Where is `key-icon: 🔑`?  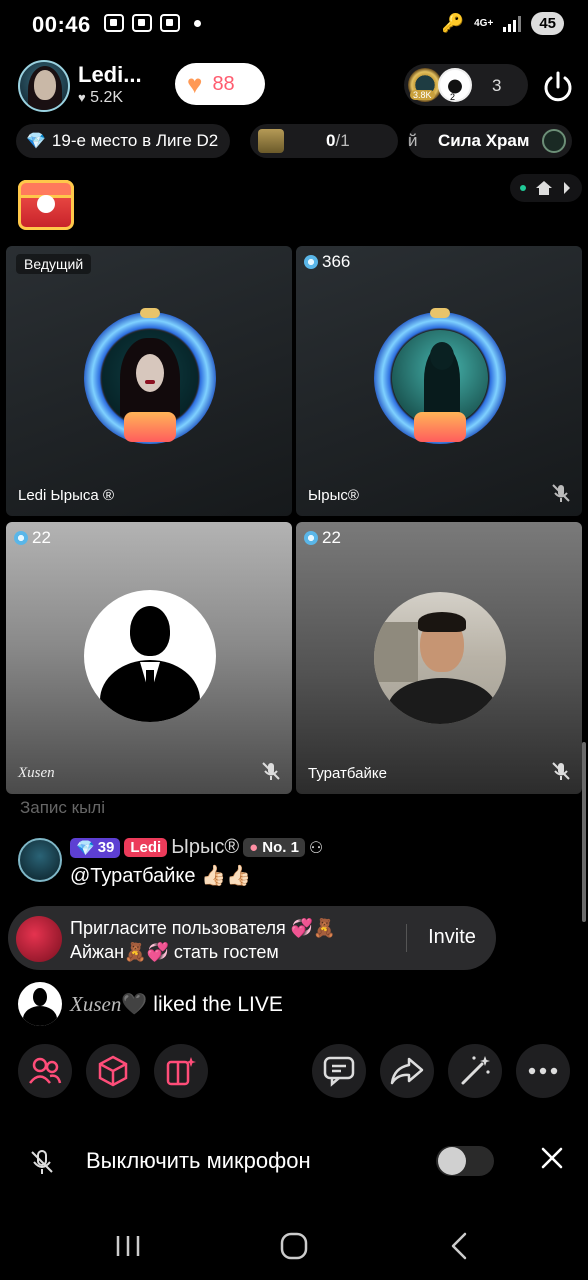 key-icon: 🔑 is located at coordinates (453, 23).